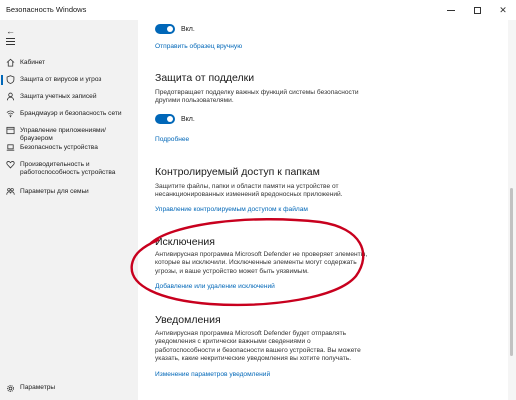 Image resolution: width=516 pixels, height=400 pixels. I want to click on sidebar-item-firewall: Брандмауэр и безопасность сети, so click(69, 114).